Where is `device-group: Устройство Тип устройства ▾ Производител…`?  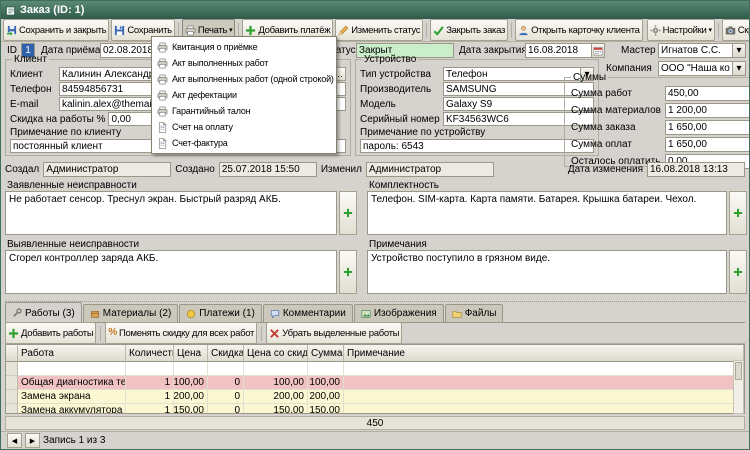 device-group: Устройство Тип устройства ▾ Производител… is located at coordinates (477, 105).